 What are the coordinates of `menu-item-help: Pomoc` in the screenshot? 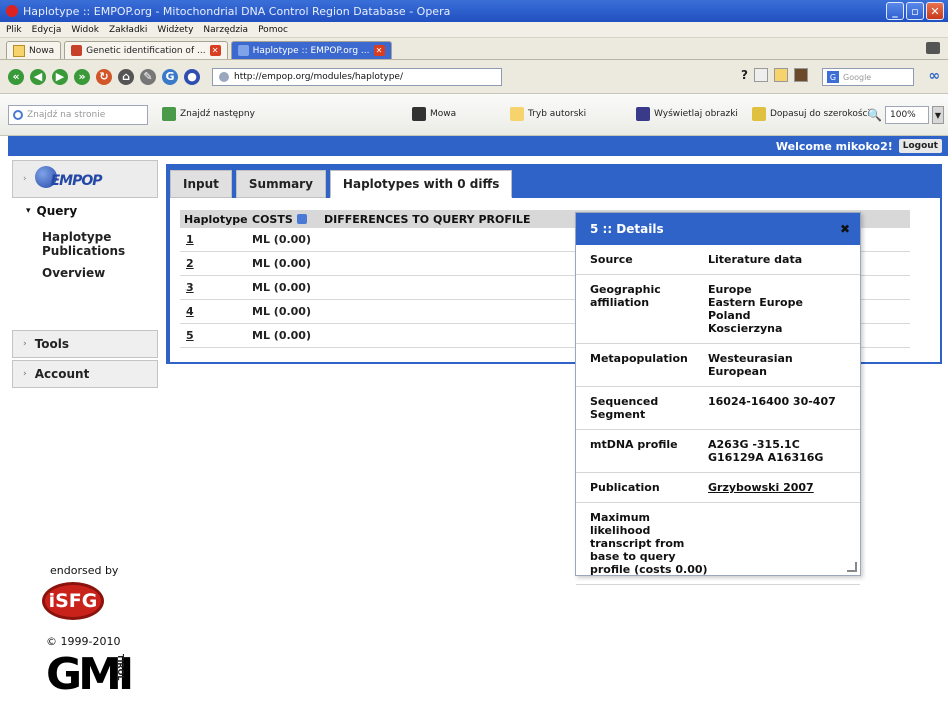 It's located at (273, 30).